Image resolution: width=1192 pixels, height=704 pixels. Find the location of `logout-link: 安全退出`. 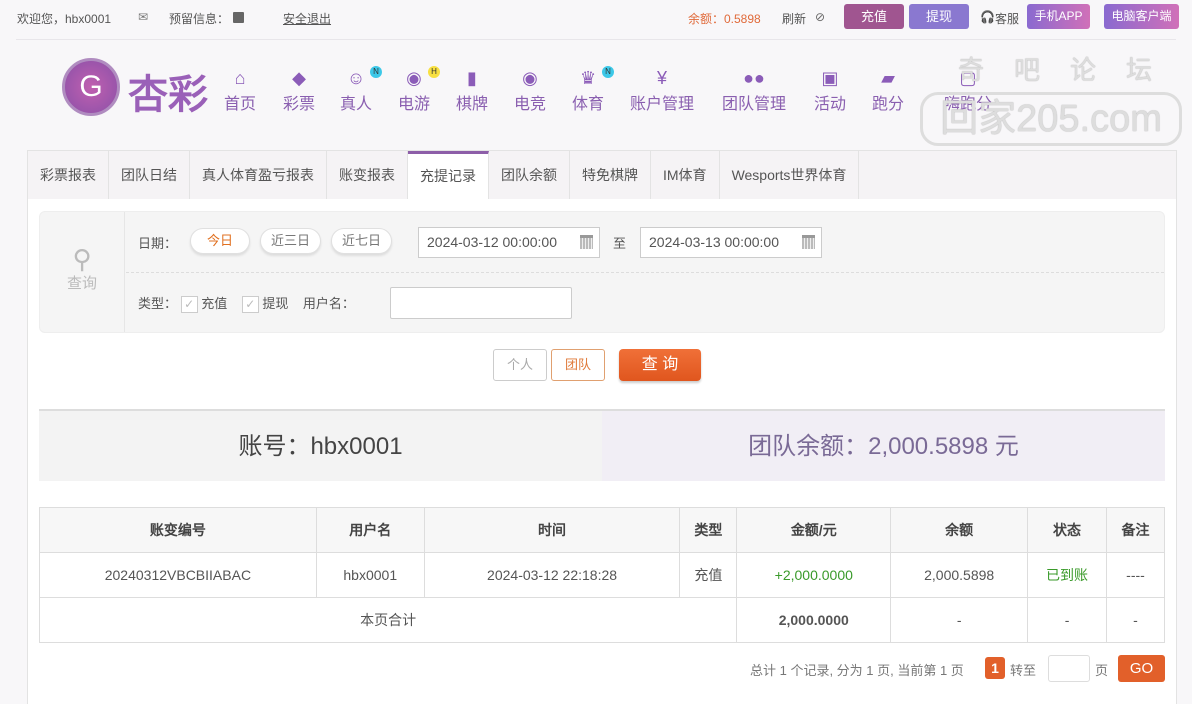

logout-link: 安全退出 is located at coordinates (307, 18).